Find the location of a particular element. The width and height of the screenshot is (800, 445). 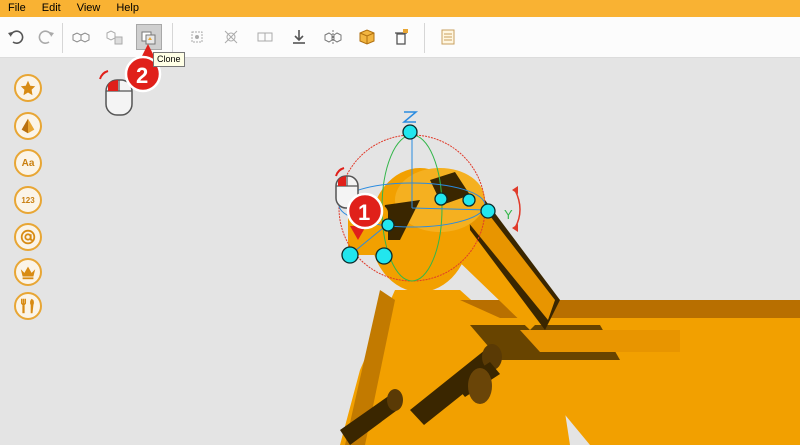

merge-button is located at coordinates (265, 37).